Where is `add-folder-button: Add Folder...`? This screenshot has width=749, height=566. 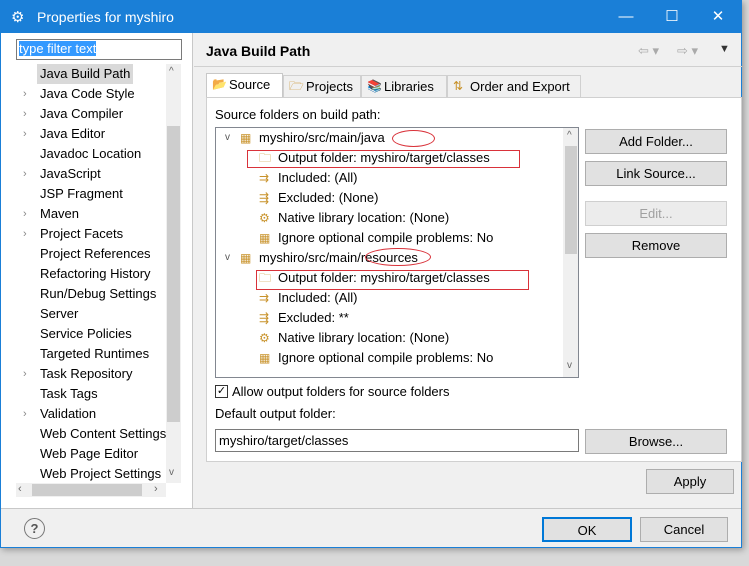
add-folder-button: Add Folder... is located at coordinates (656, 141).